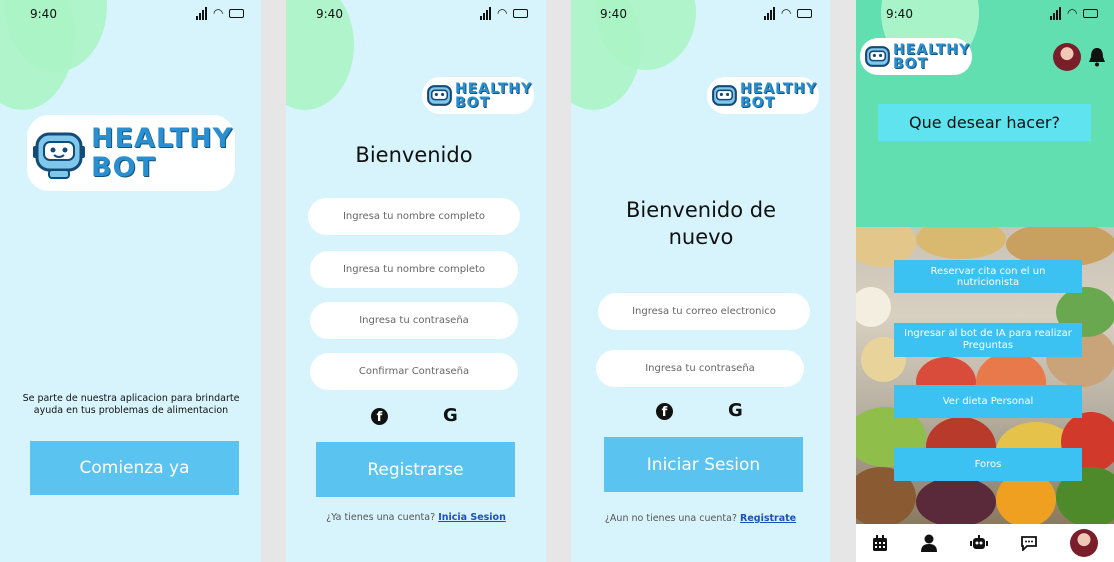  Describe the element at coordinates (415, 469) in the screenshot. I see `register-button: Registrarse` at that location.